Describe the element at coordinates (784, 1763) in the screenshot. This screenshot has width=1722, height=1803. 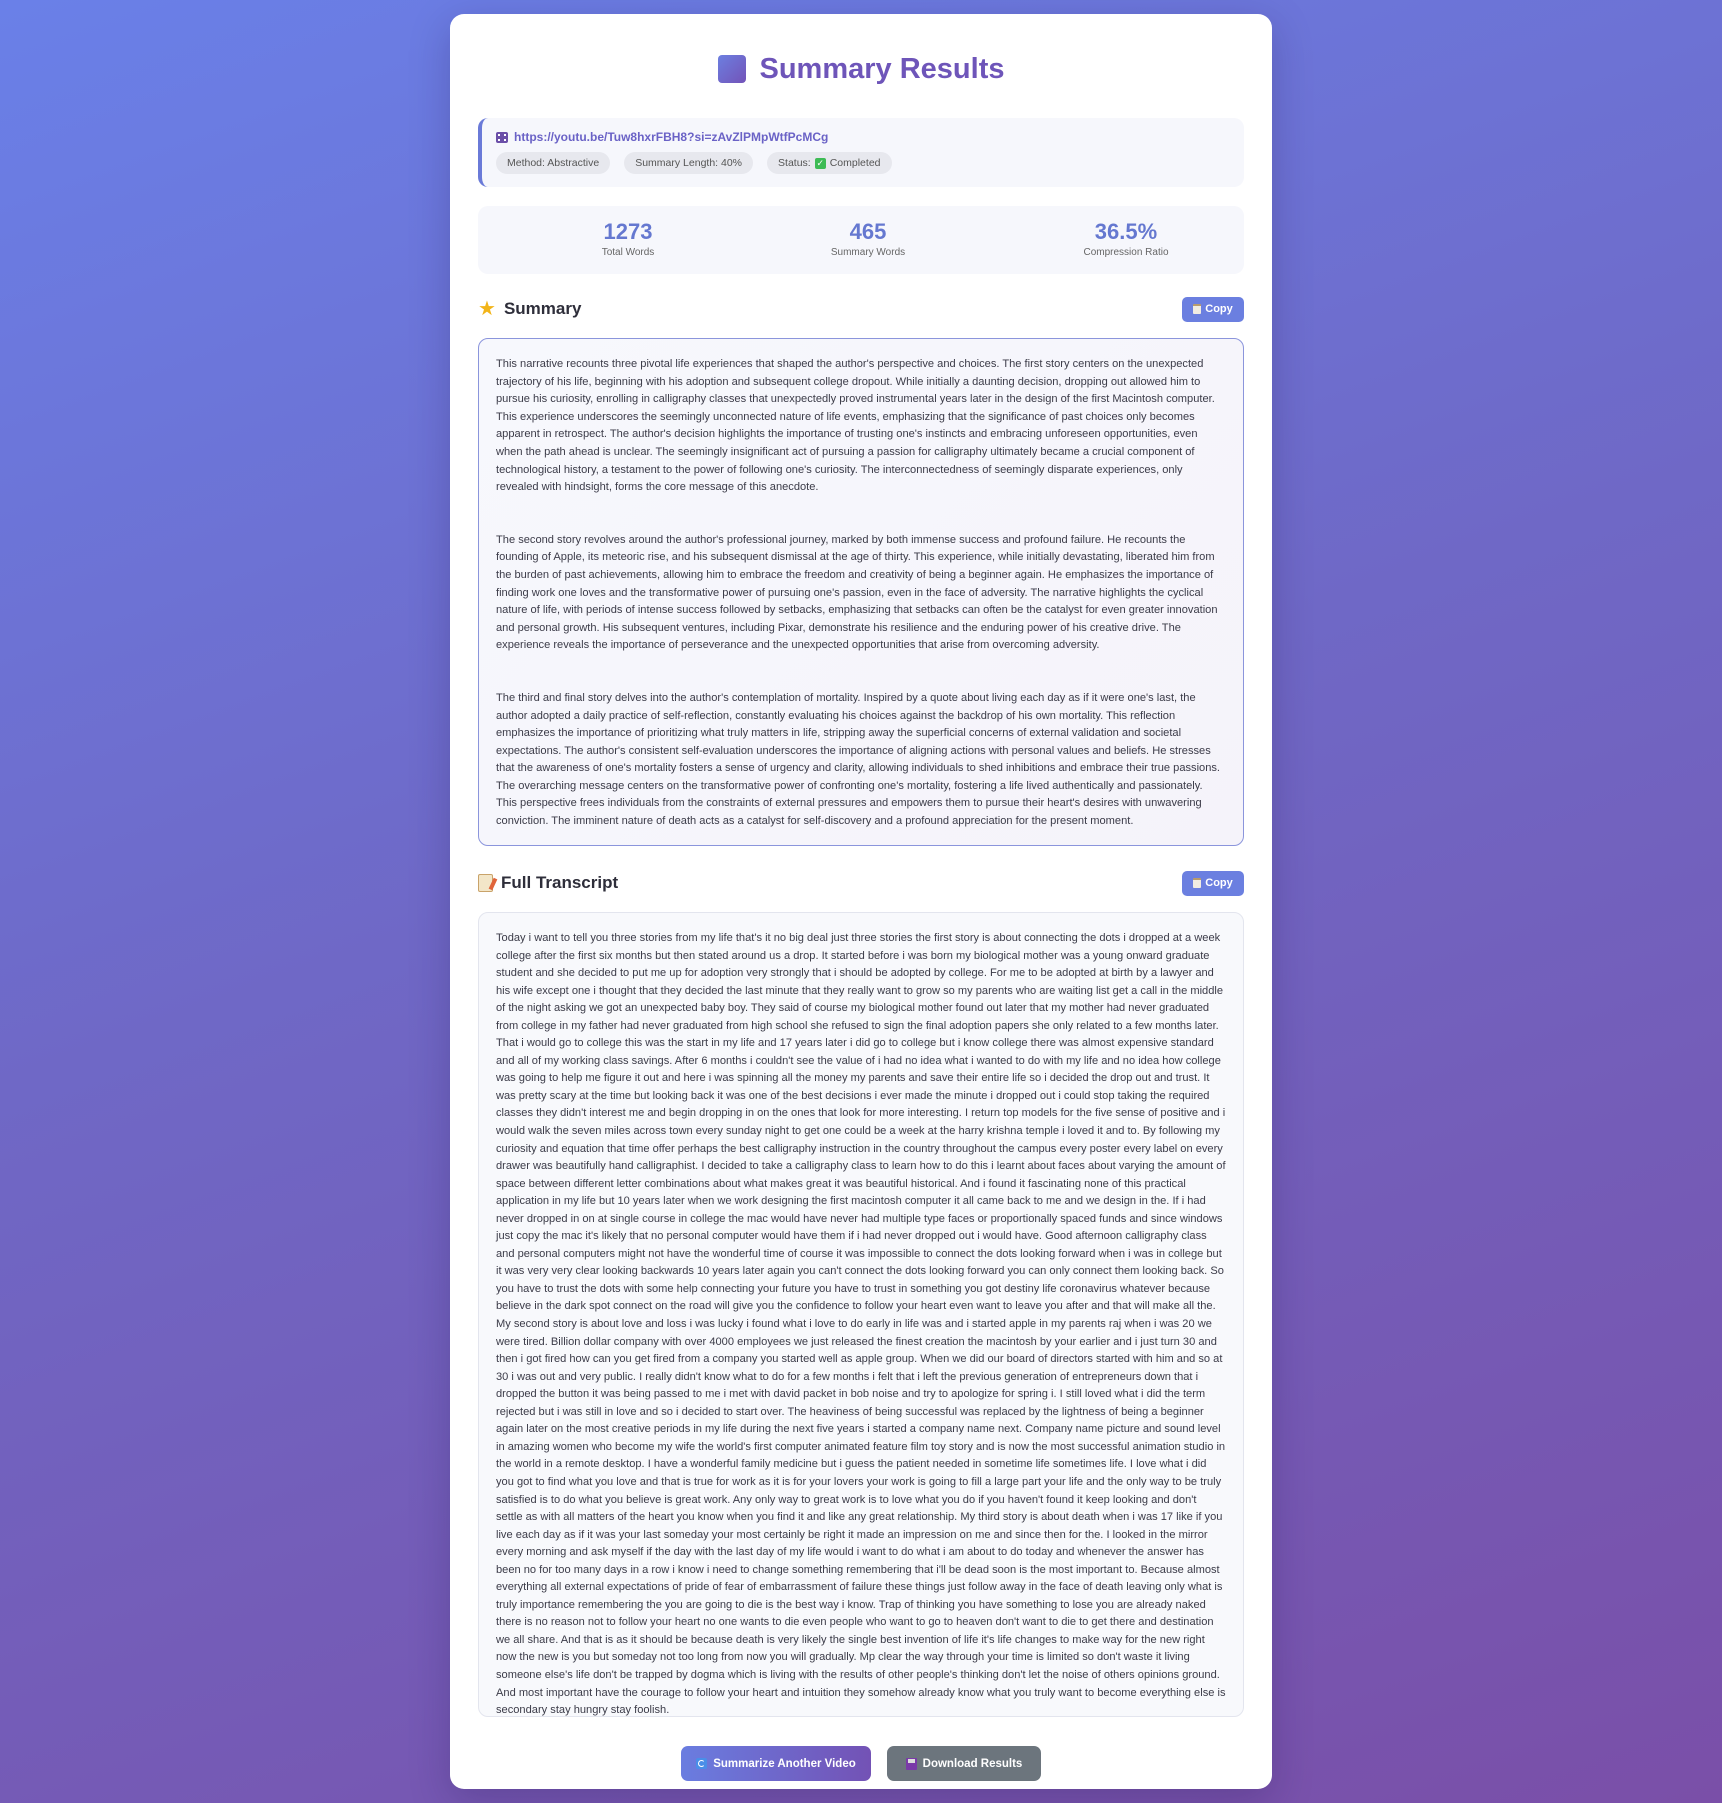
I see `summarize-another-label: Summarize Another Video` at that location.